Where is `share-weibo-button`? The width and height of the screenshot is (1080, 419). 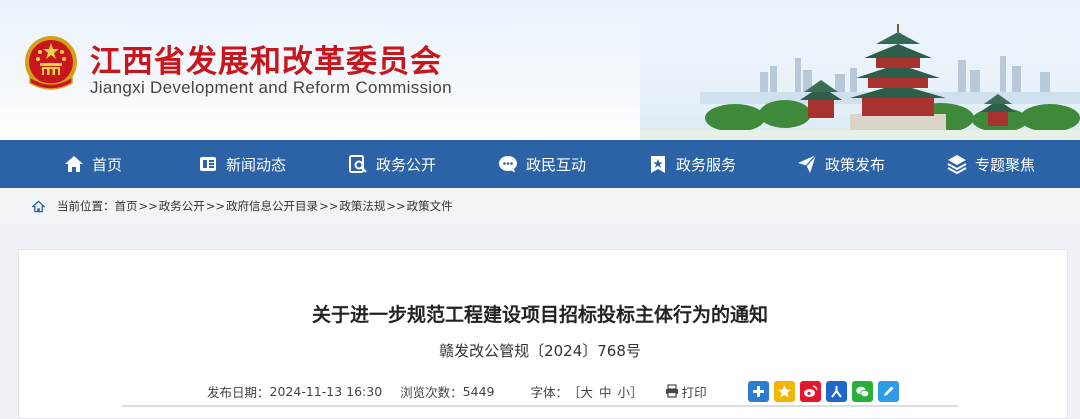
share-weibo-button is located at coordinates (810, 391).